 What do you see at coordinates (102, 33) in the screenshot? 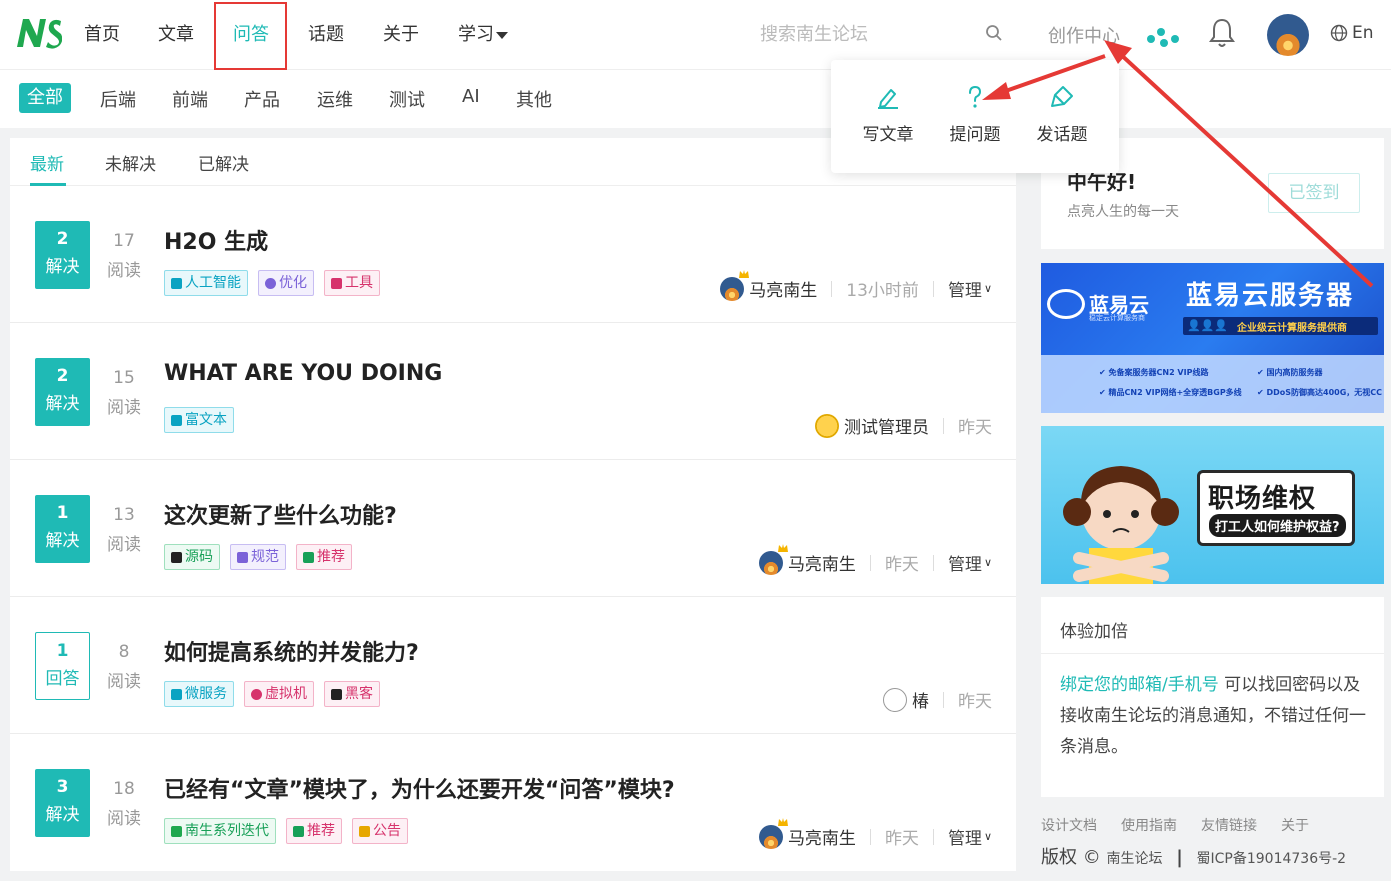
I see `nav-home: 首页` at bounding box center [102, 33].